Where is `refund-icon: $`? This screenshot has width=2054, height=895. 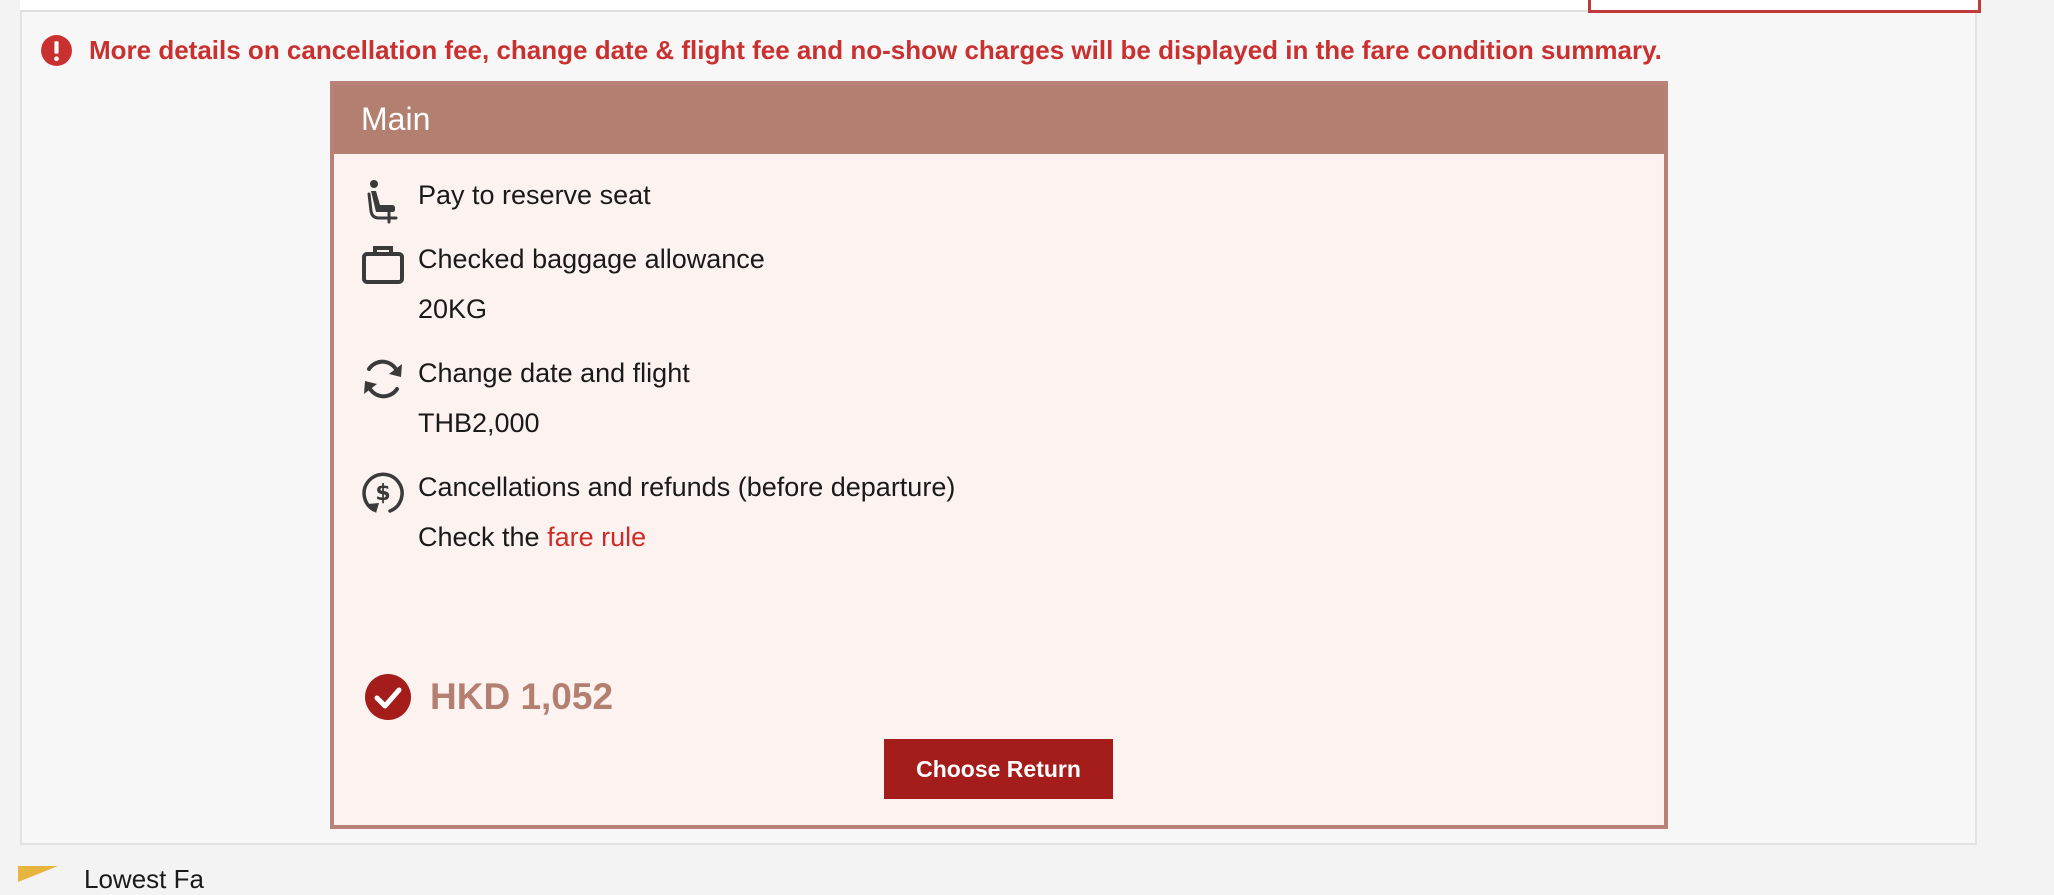 refund-icon: $ is located at coordinates (383, 492).